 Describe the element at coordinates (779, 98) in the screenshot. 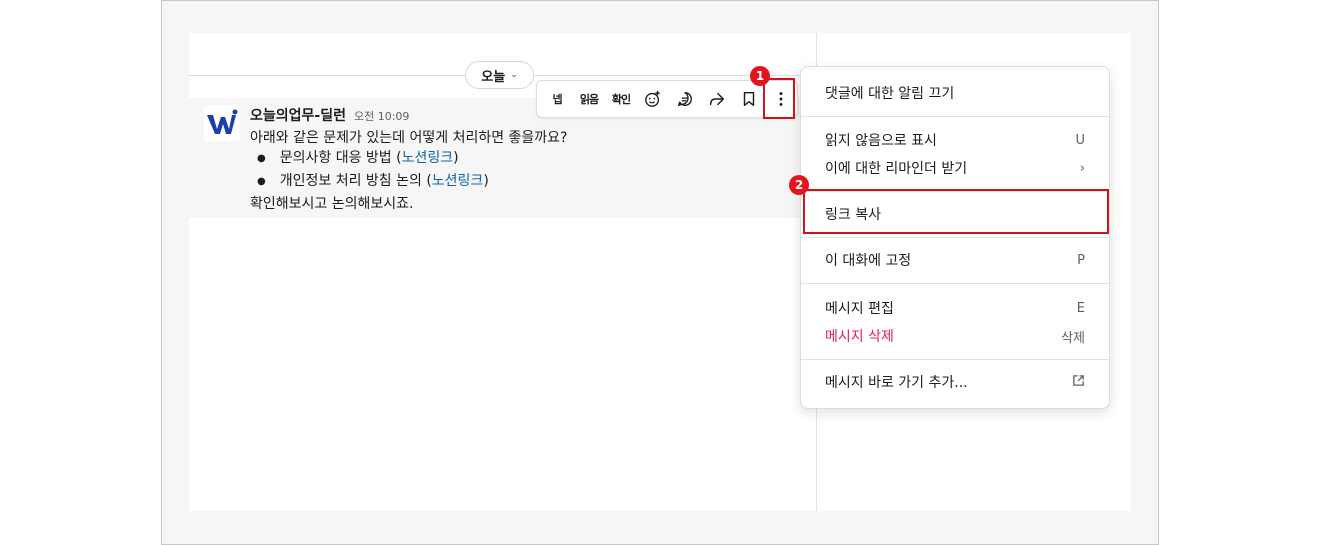

I see `highlight-box-more-actions` at that location.